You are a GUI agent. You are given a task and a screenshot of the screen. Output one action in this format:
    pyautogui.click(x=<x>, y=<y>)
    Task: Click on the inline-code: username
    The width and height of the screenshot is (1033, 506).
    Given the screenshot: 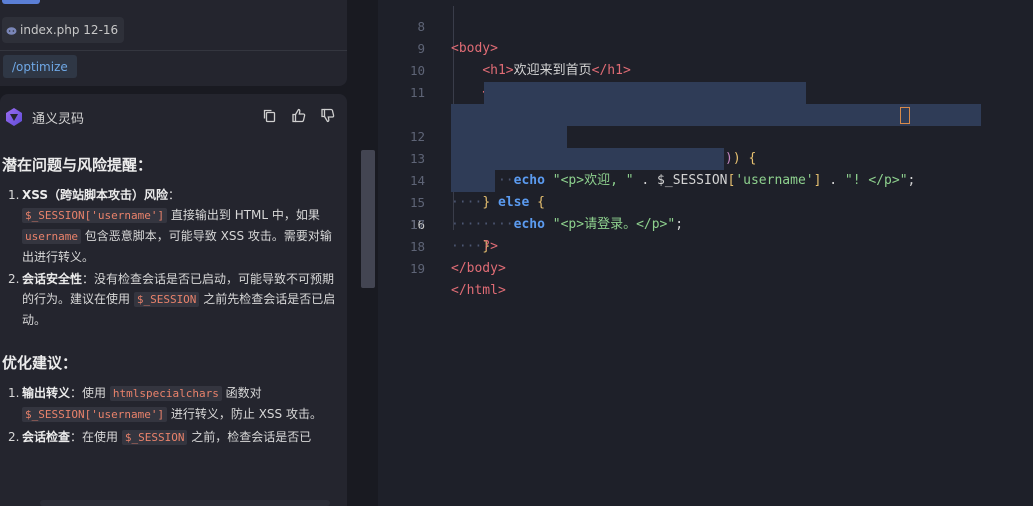 What is the action you would take?
    pyautogui.click(x=51, y=236)
    